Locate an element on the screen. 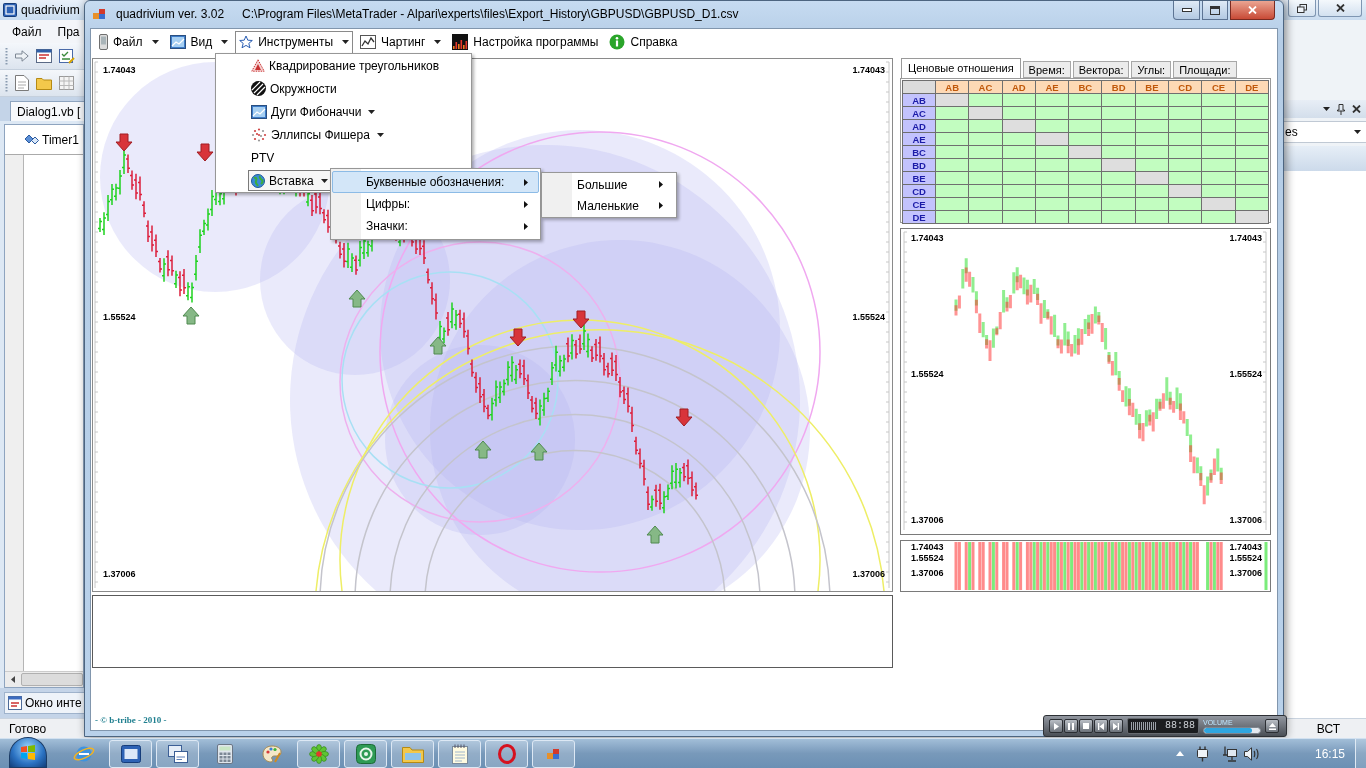 Image resolution: width=1366 pixels, height=768 pixels. palette-icon is located at coordinates (271, 753).